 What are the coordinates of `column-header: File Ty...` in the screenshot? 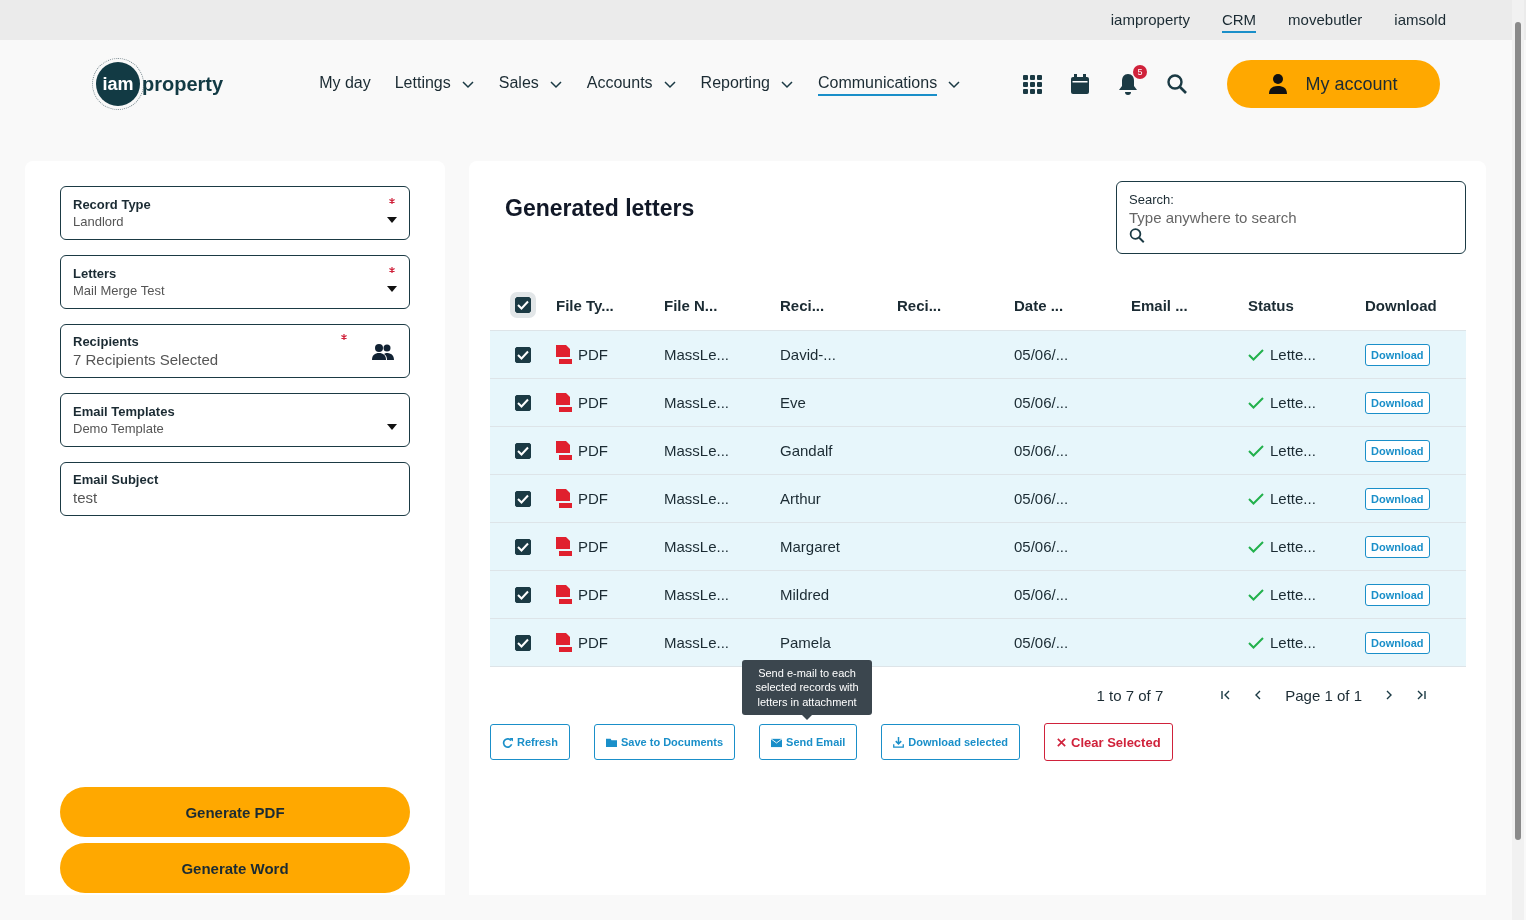 It's located at (610, 305).